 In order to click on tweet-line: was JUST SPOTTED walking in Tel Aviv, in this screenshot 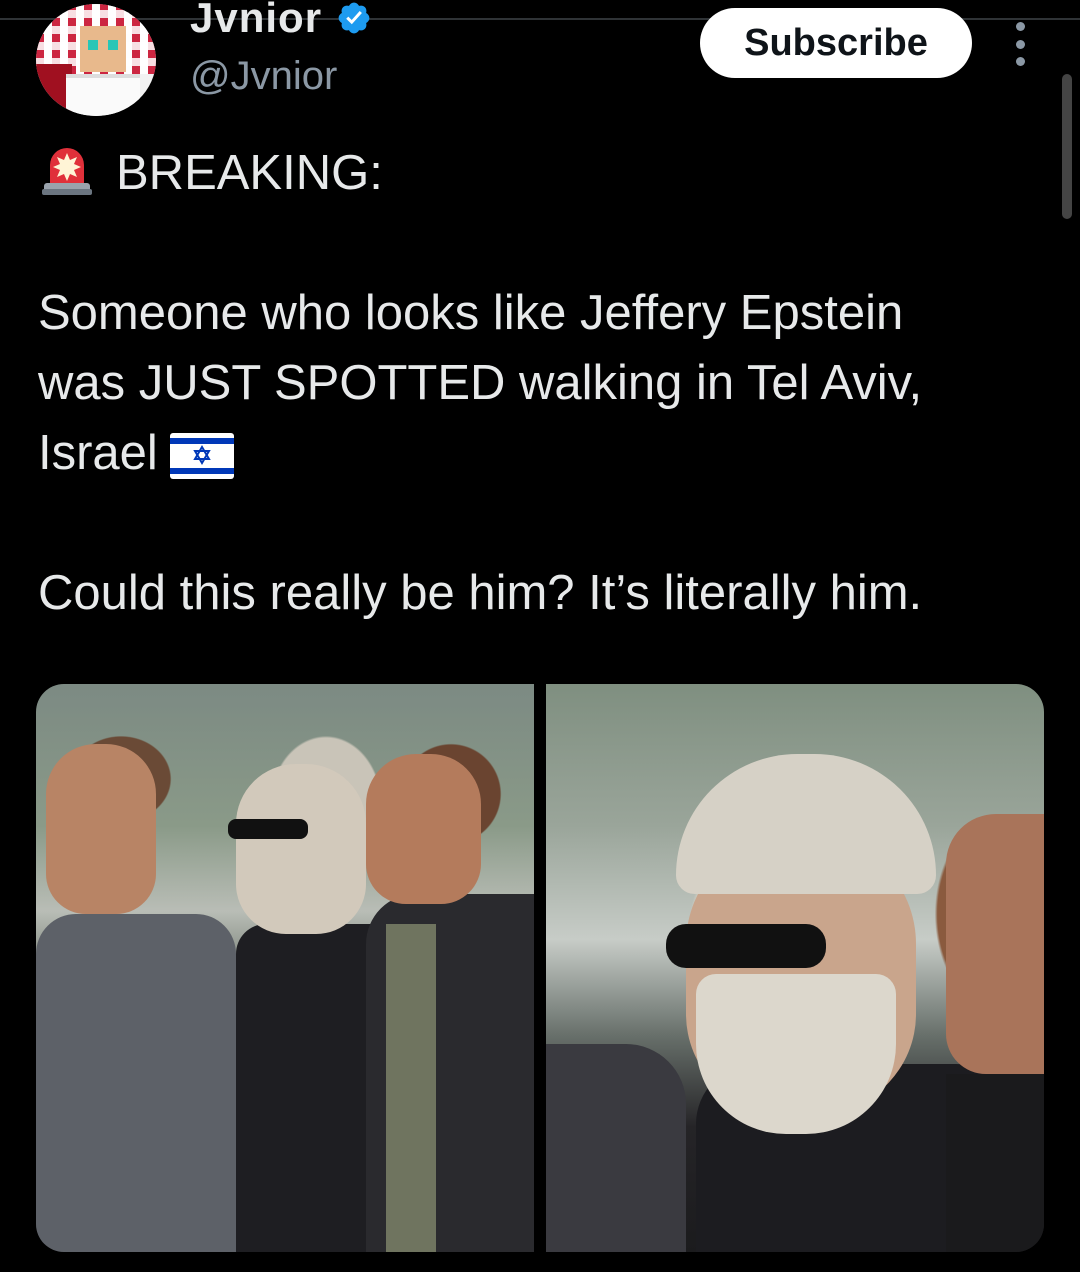, I will do `click(480, 383)`.